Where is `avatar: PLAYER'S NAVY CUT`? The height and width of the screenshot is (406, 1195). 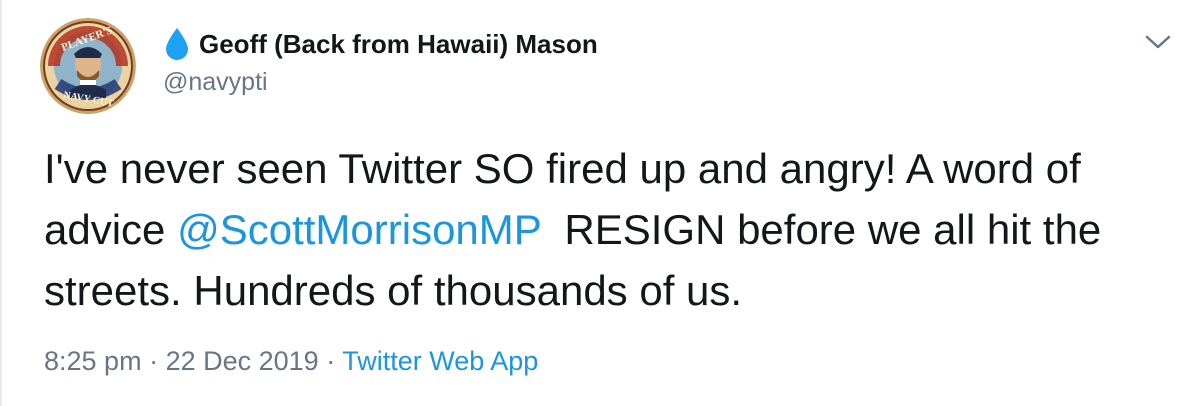 avatar: PLAYER'S NAVY CUT is located at coordinates (88, 66).